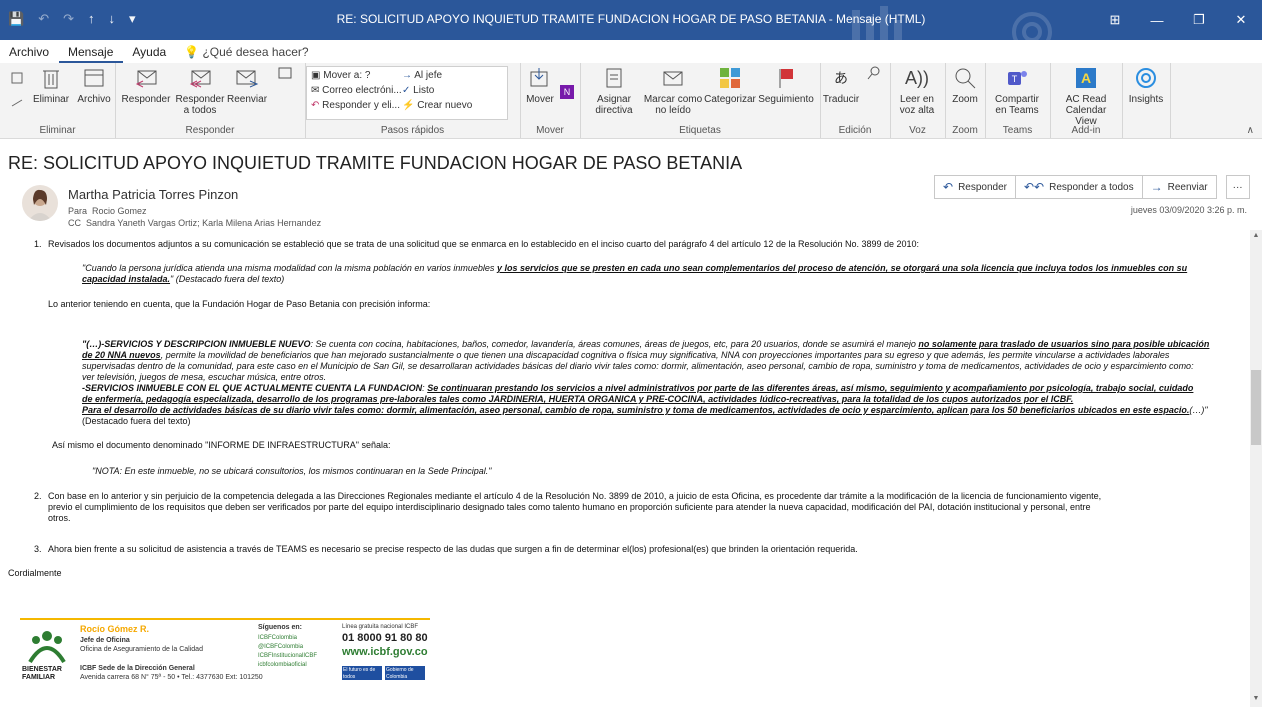 The width and height of the screenshot is (1262, 707). I want to click on tab-archivo: Archivo, so click(29, 54).